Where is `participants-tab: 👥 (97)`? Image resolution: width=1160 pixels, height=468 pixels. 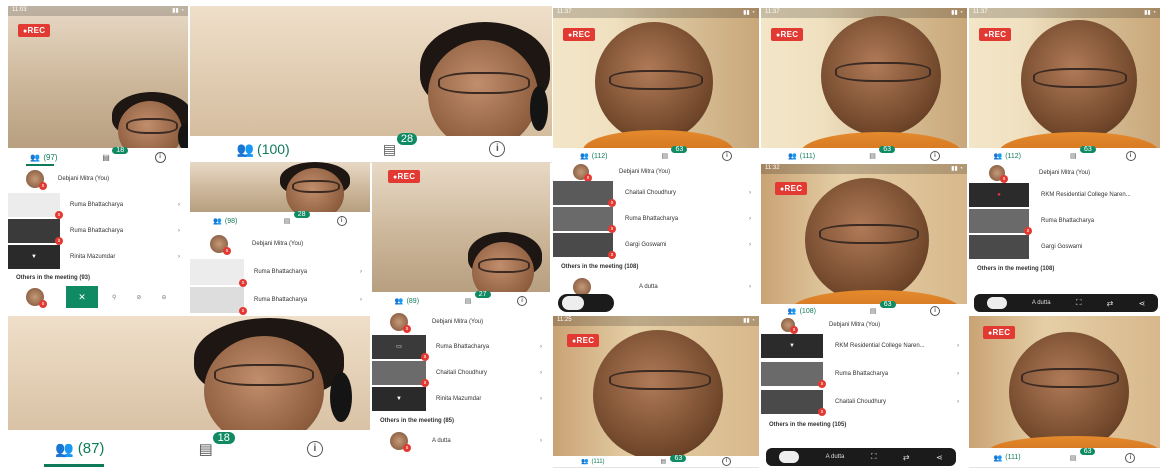 participants-tab: 👥 (97) is located at coordinates (43, 157).